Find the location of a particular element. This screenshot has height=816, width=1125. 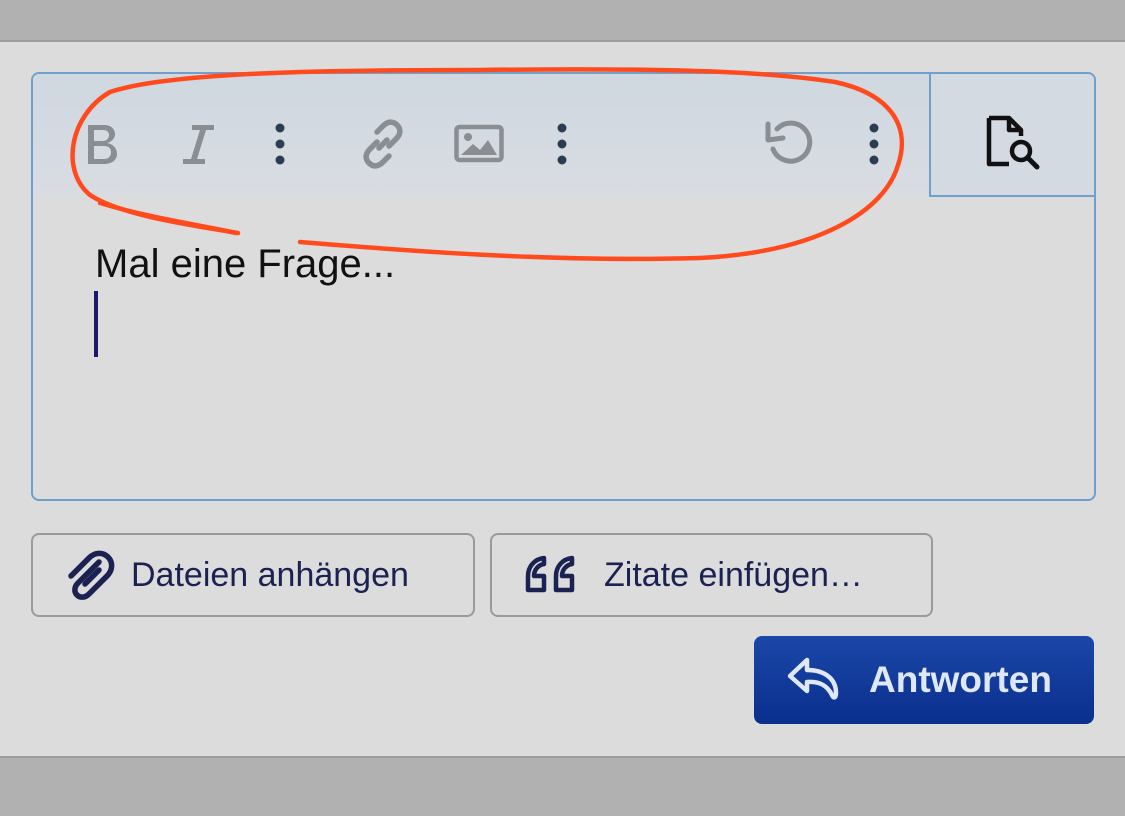

more-options-button is located at coordinates (874, 144).